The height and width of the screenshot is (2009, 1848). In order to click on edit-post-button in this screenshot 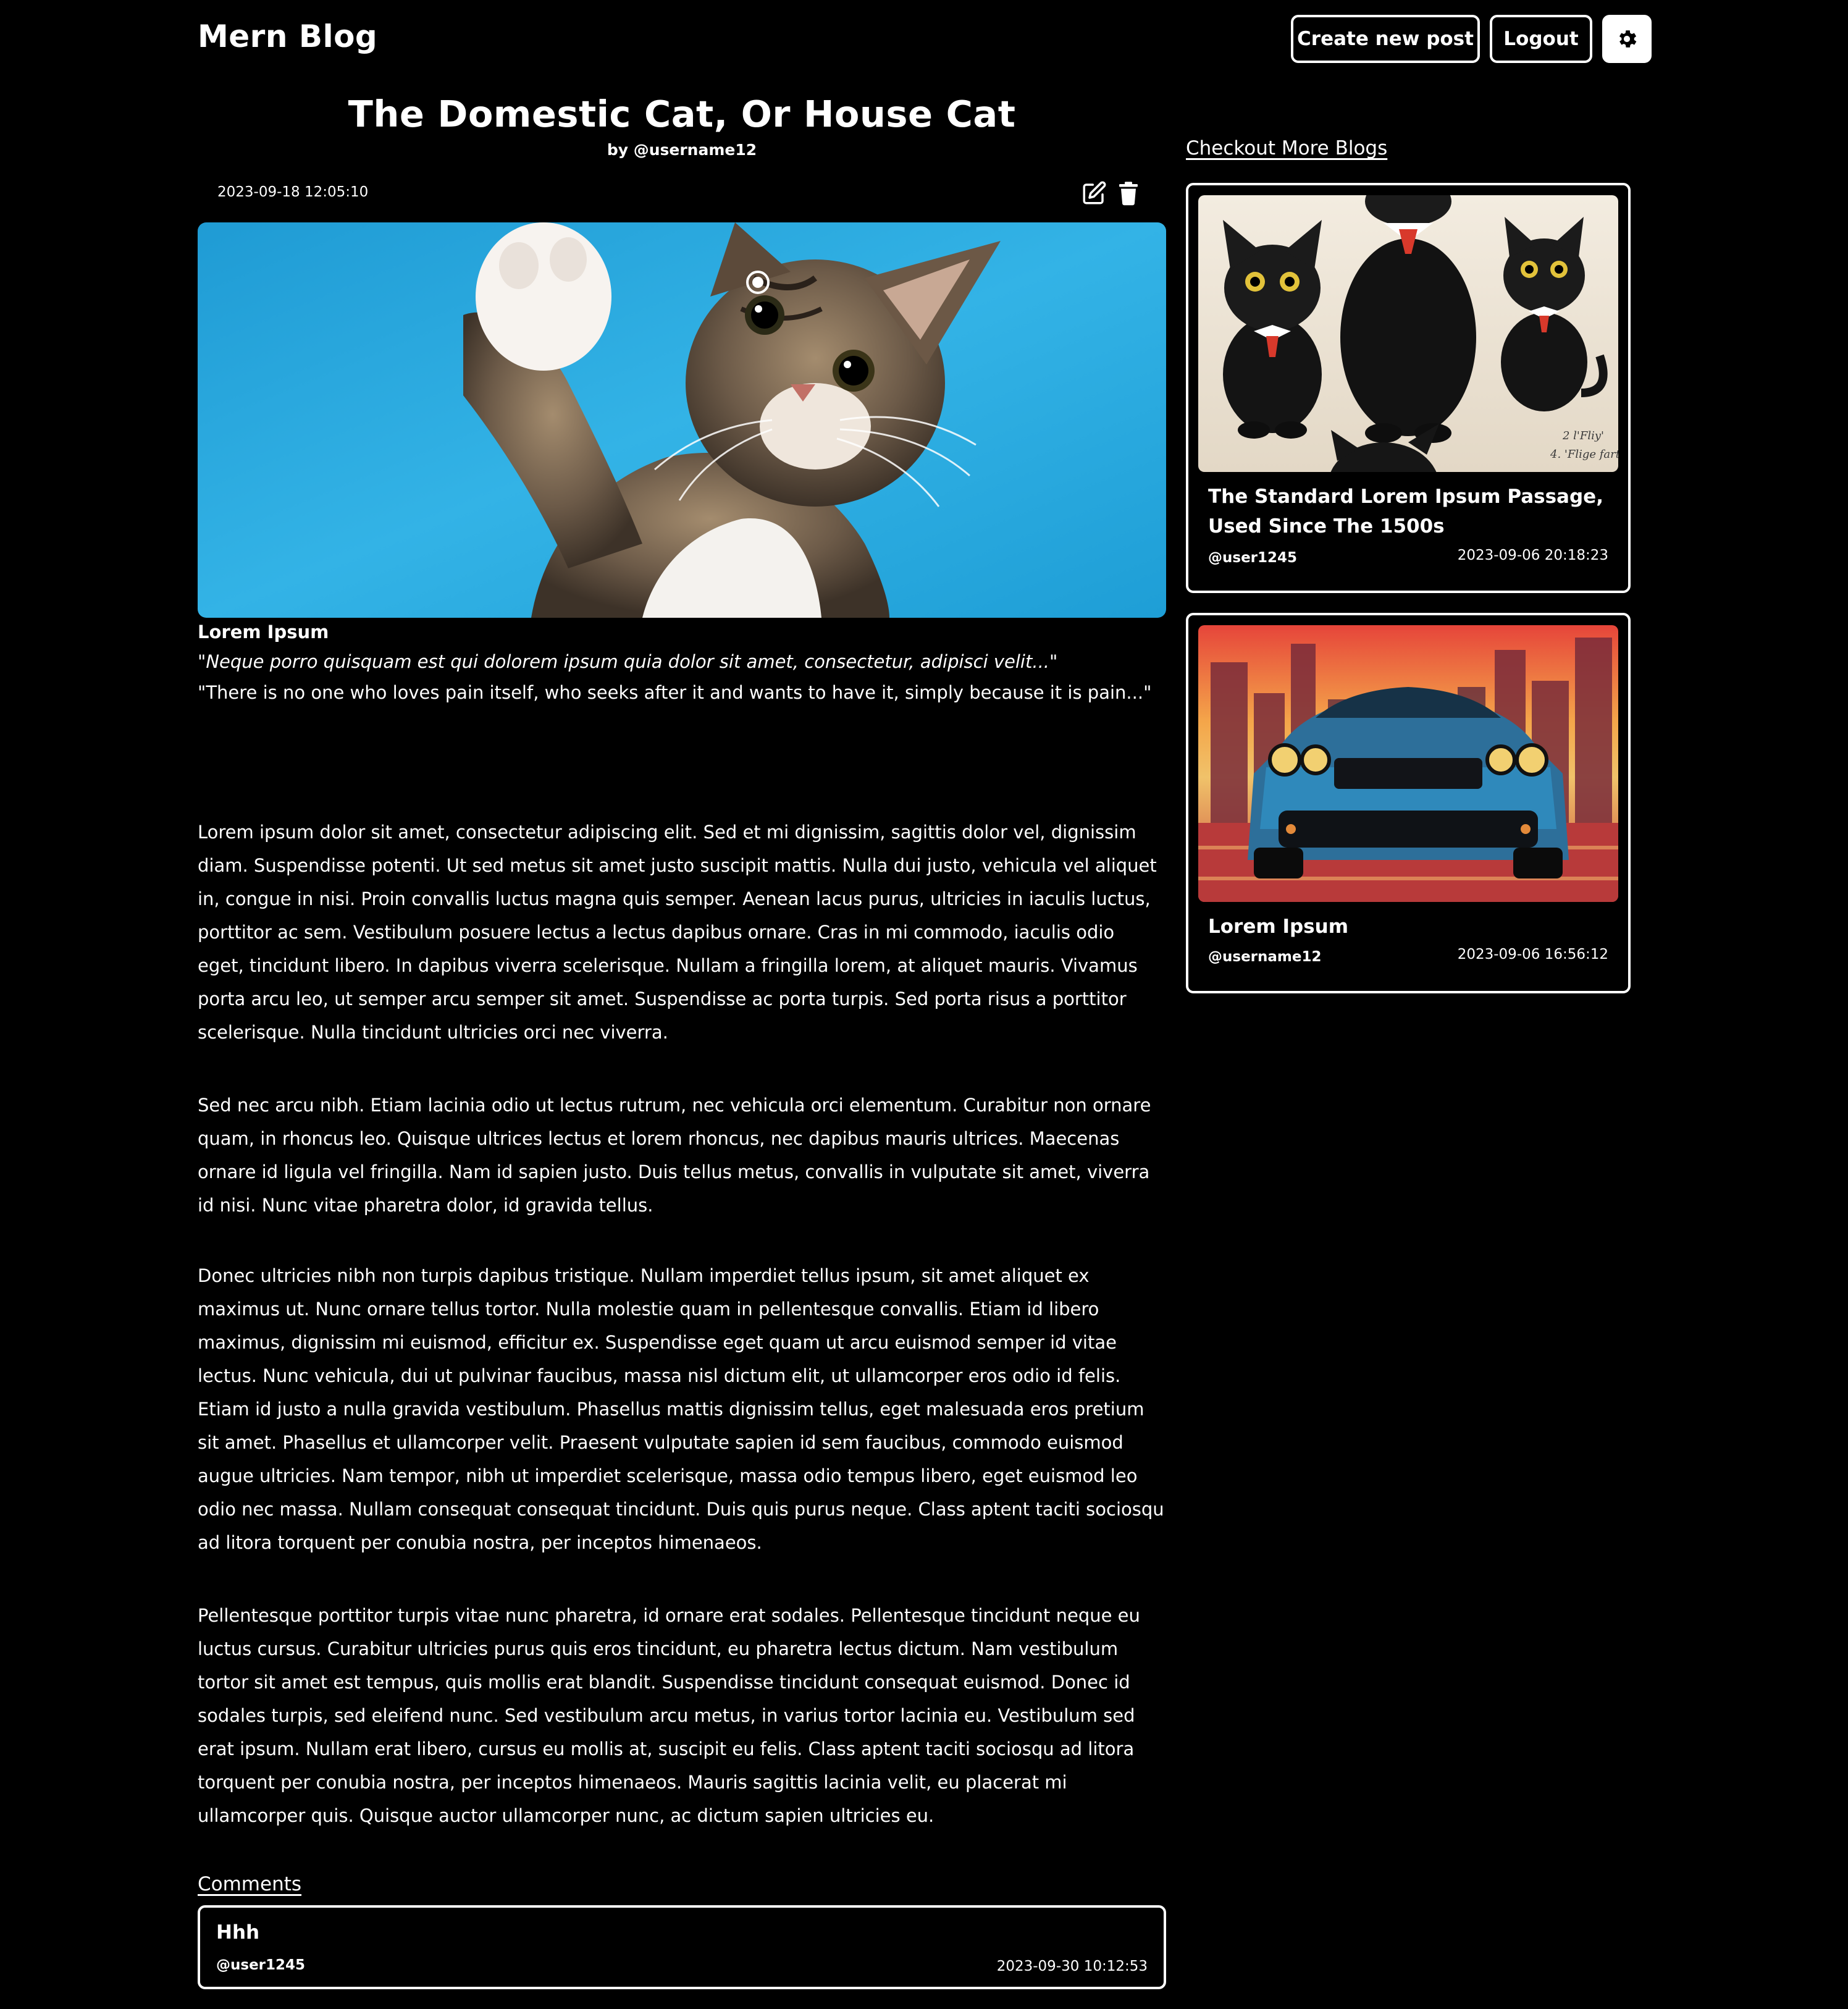, I will do `click(1094, 193)`.